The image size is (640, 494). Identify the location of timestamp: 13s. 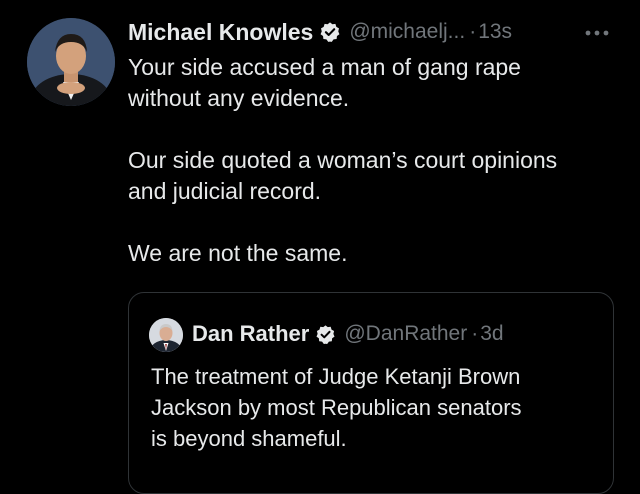
(495, 32).